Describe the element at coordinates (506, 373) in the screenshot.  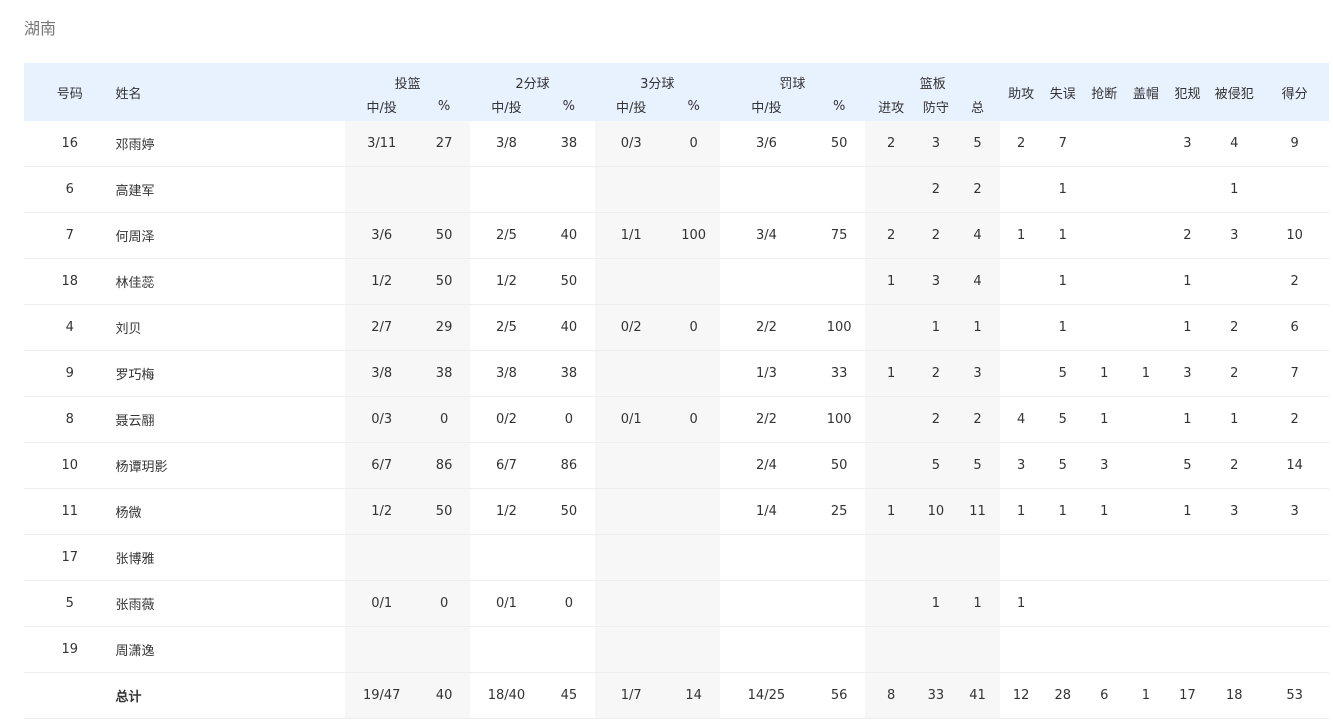
I see `cell-two: 3/8` at that location.